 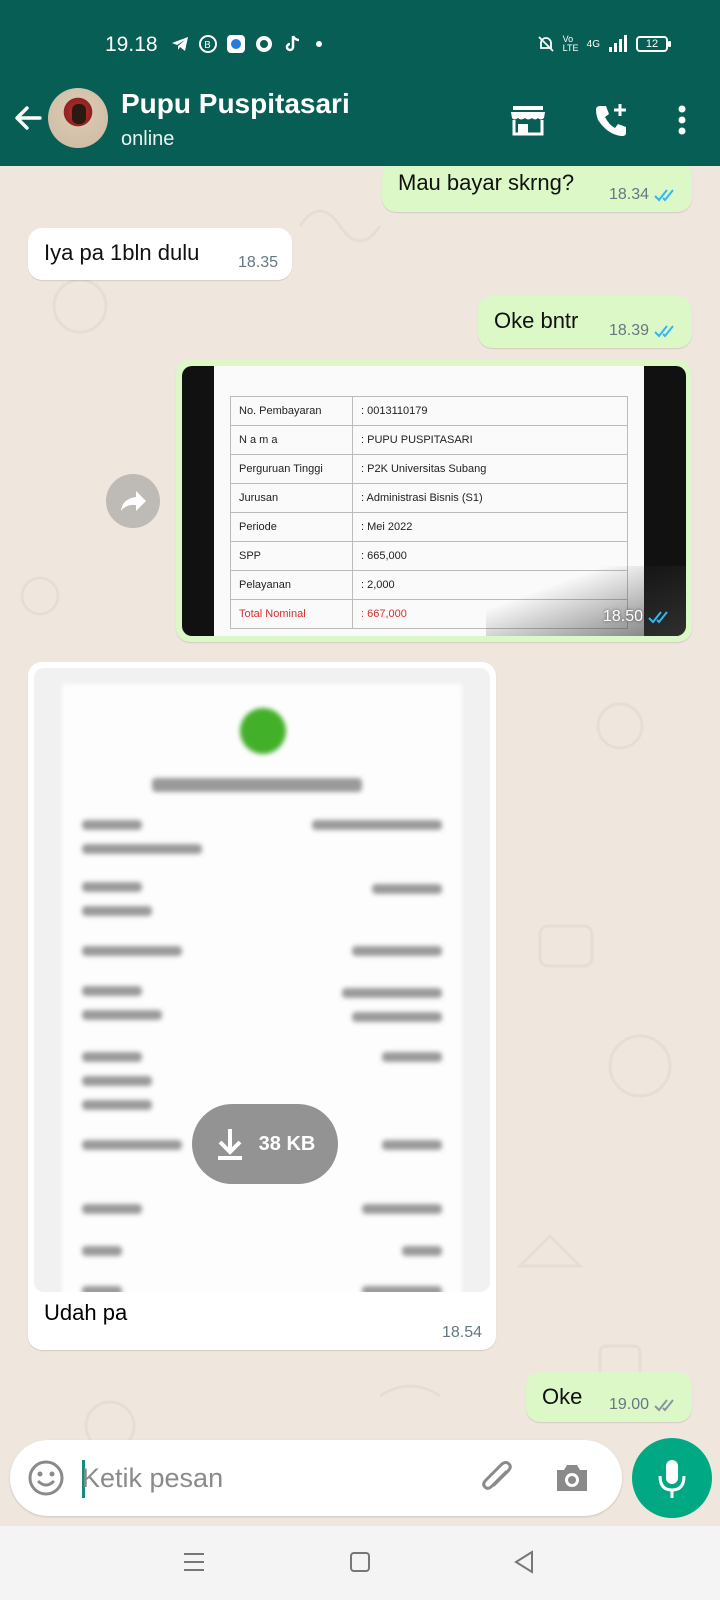 What do you see at coordinates (604, 43) in the screenshot?
I see `system-status-icons: Vo LTE 4G 12` at bounding box center [604, 43].